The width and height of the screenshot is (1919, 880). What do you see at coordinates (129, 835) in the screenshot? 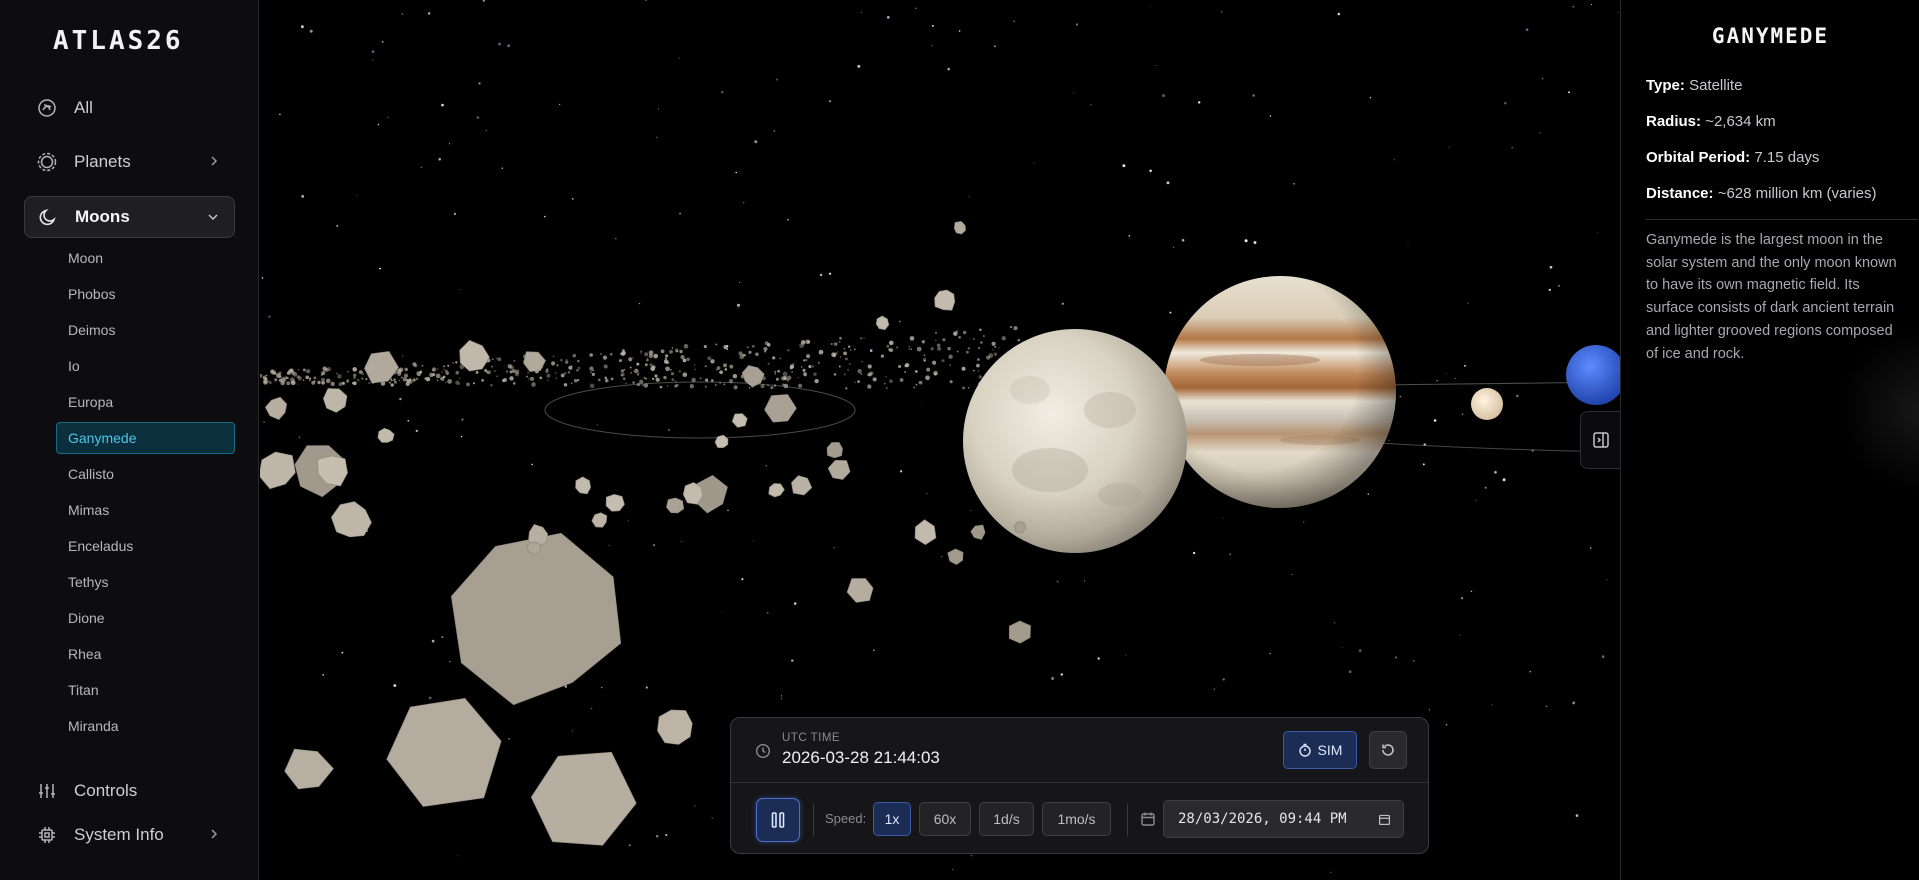
I see `nav-item-system-info: System Info` at bounding box center [129, 835].